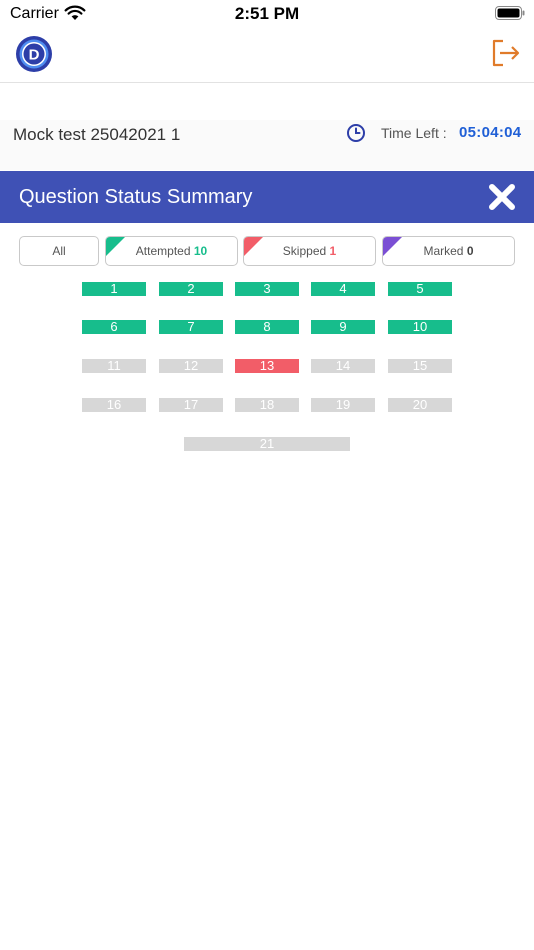 The height and width of the screenshot is (950, 534). I want to click on question-tile: 5, so click(420, 289).